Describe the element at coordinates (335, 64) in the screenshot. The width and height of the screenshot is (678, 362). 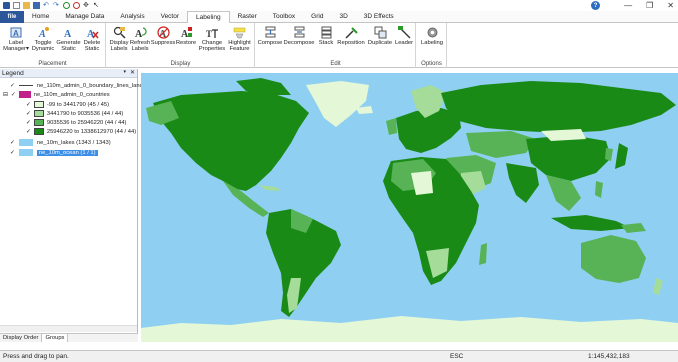
I see `edit-group-label: Edit` at that location.